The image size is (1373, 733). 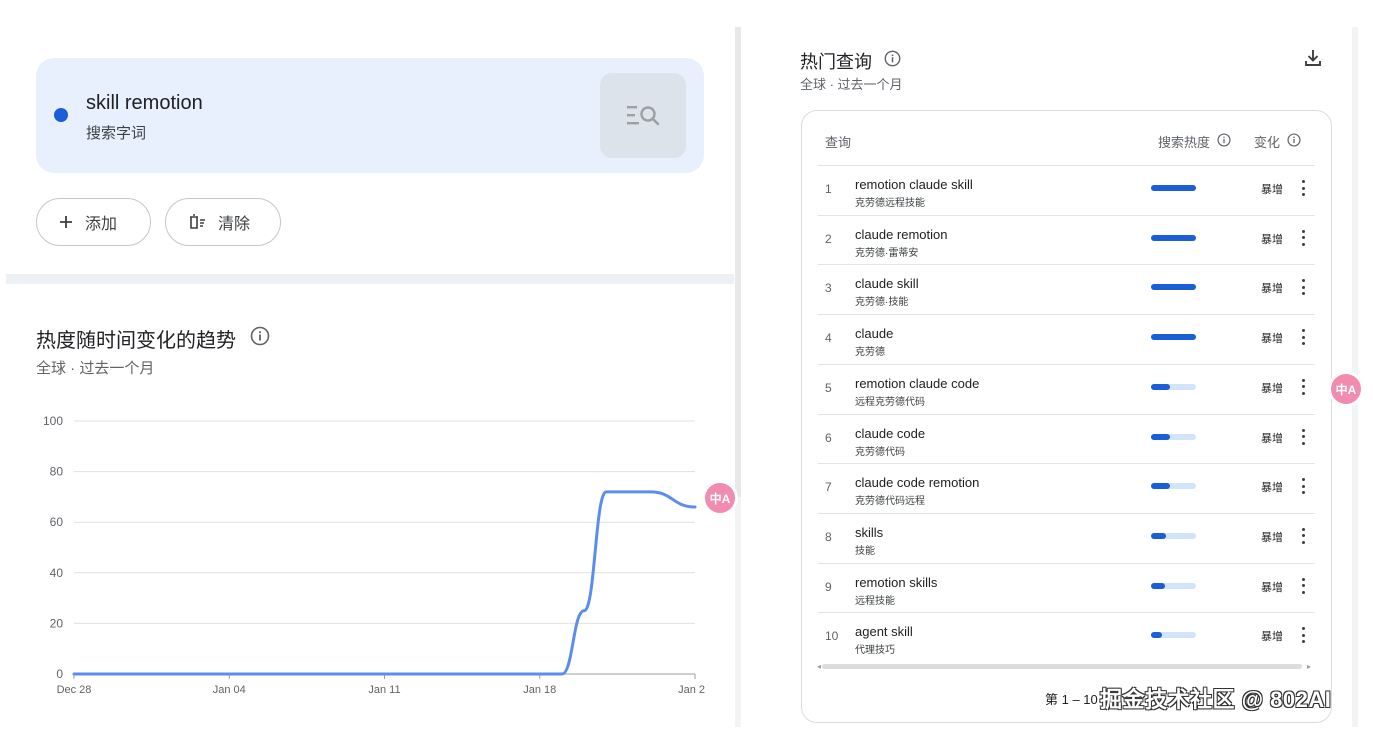 I want to click on query-translation: 远程技能, so click(x=875, y=601).